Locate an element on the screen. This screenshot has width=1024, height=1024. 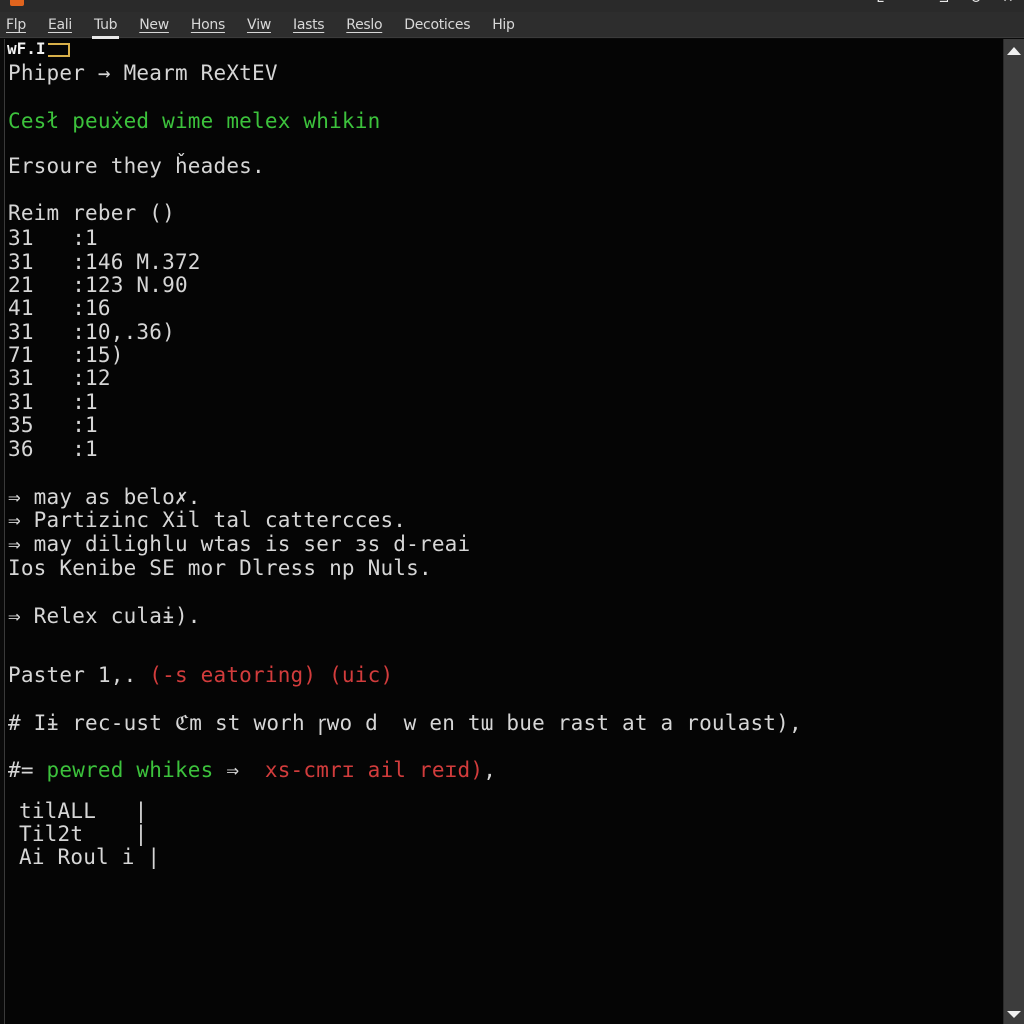
window-controls: L – ⊐ O ✕ is located at coordinates (944, 4).